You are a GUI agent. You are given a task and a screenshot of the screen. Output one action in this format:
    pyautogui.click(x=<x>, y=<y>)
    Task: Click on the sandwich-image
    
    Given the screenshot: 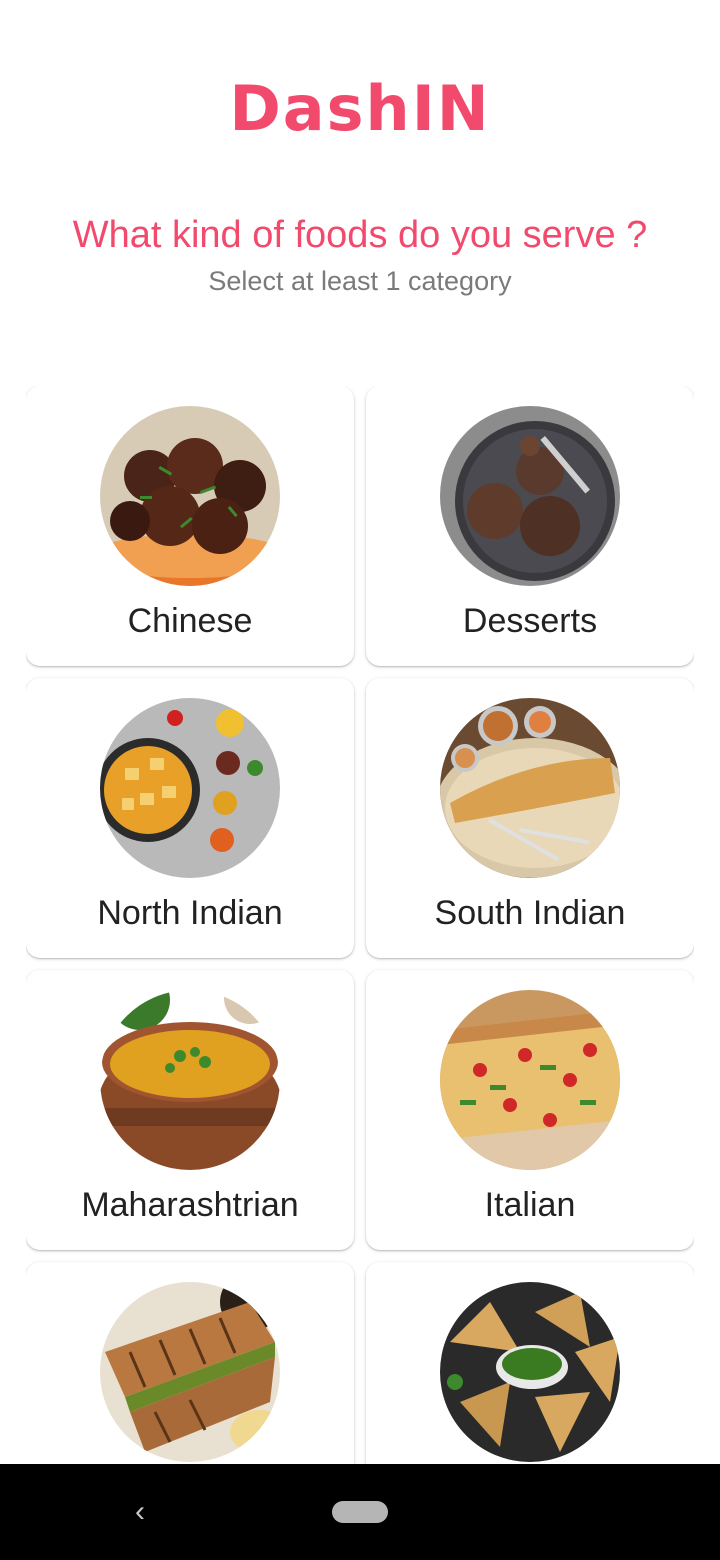 What is the action you would take?
    pyautogui.click(x=190, y=1372)
    